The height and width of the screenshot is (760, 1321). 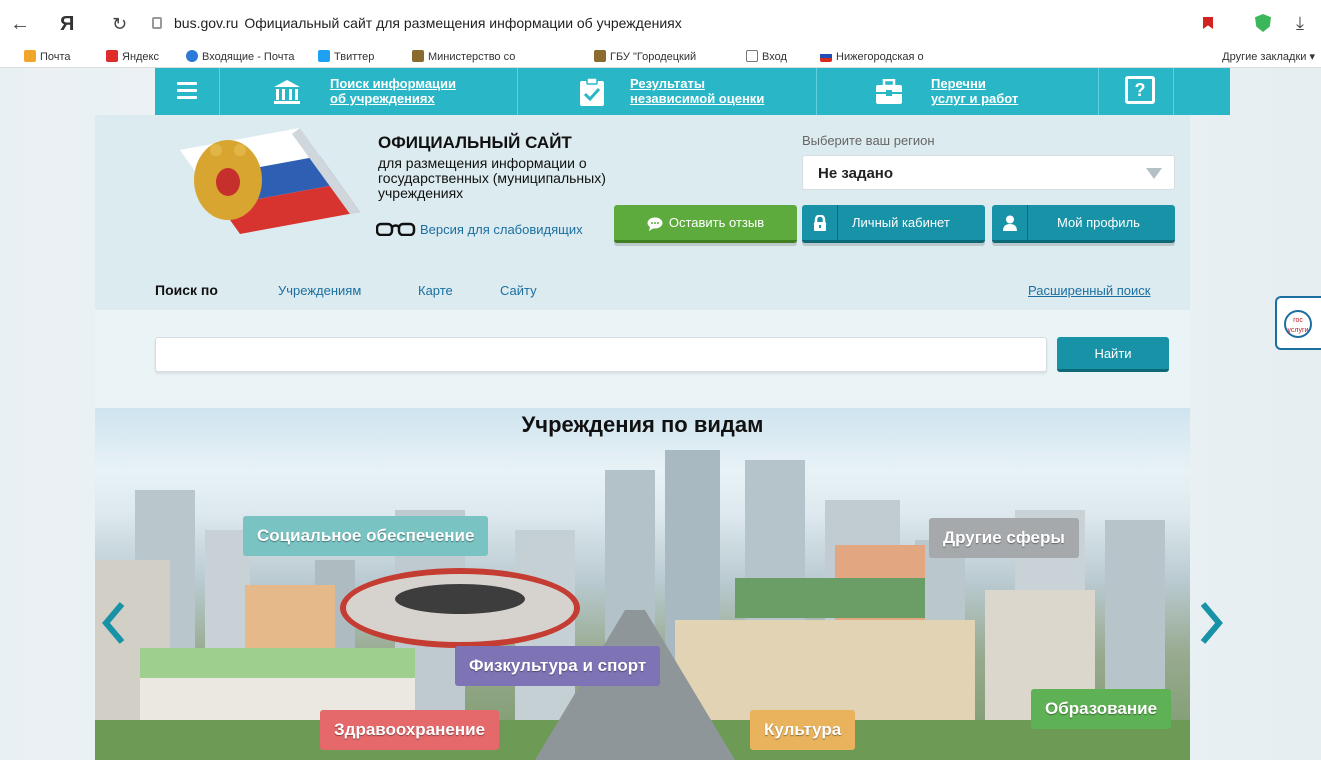 I want to click on feedback-label: Оставить отзыв, so click(x=716, y=222).